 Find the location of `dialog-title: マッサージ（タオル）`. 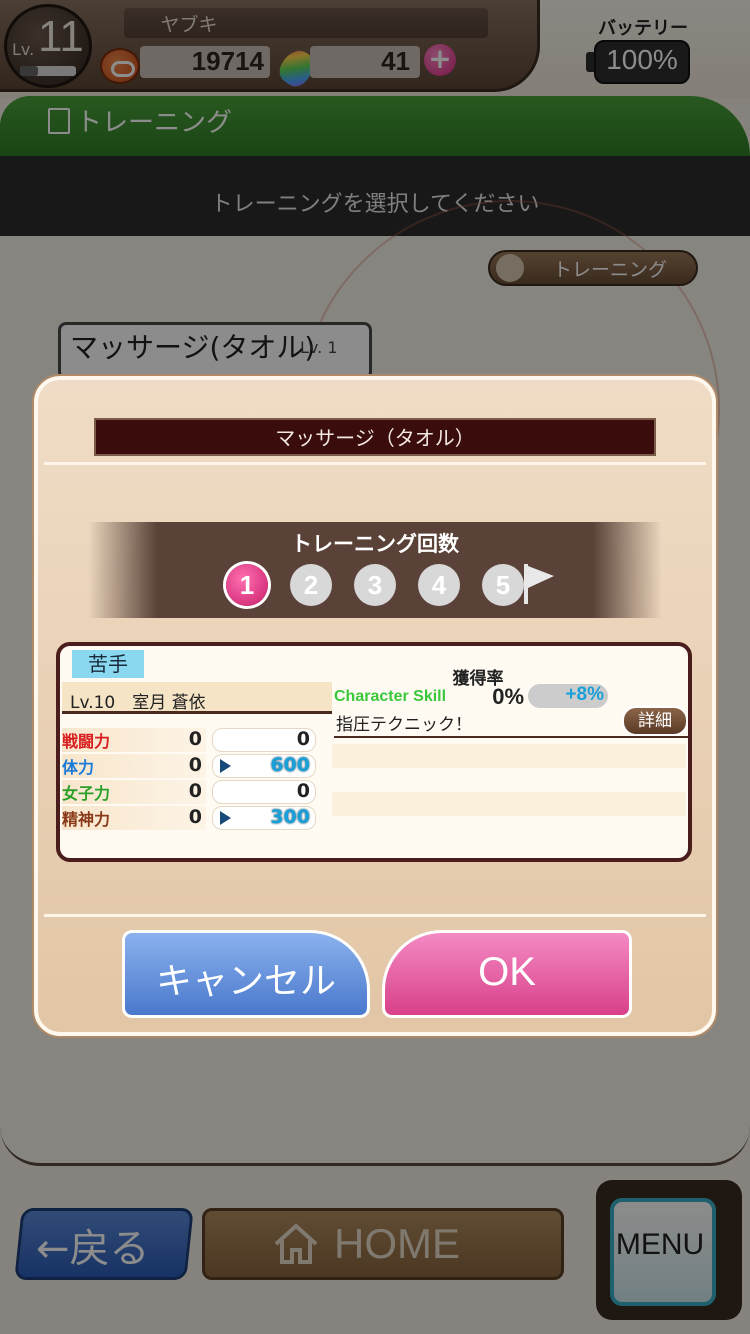

dialog-title: マッサージ（タオル） is located at coordinates (375, 438).